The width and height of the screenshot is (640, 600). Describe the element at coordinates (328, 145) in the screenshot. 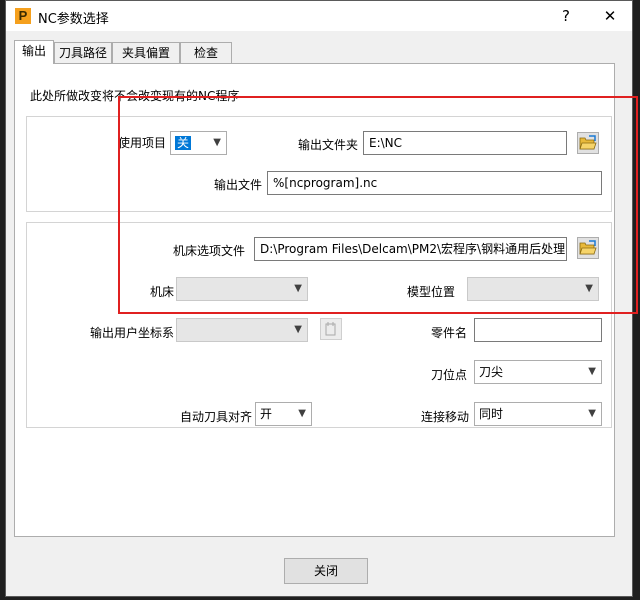

I see `output-folder-label: 输出文件夹` at that location.